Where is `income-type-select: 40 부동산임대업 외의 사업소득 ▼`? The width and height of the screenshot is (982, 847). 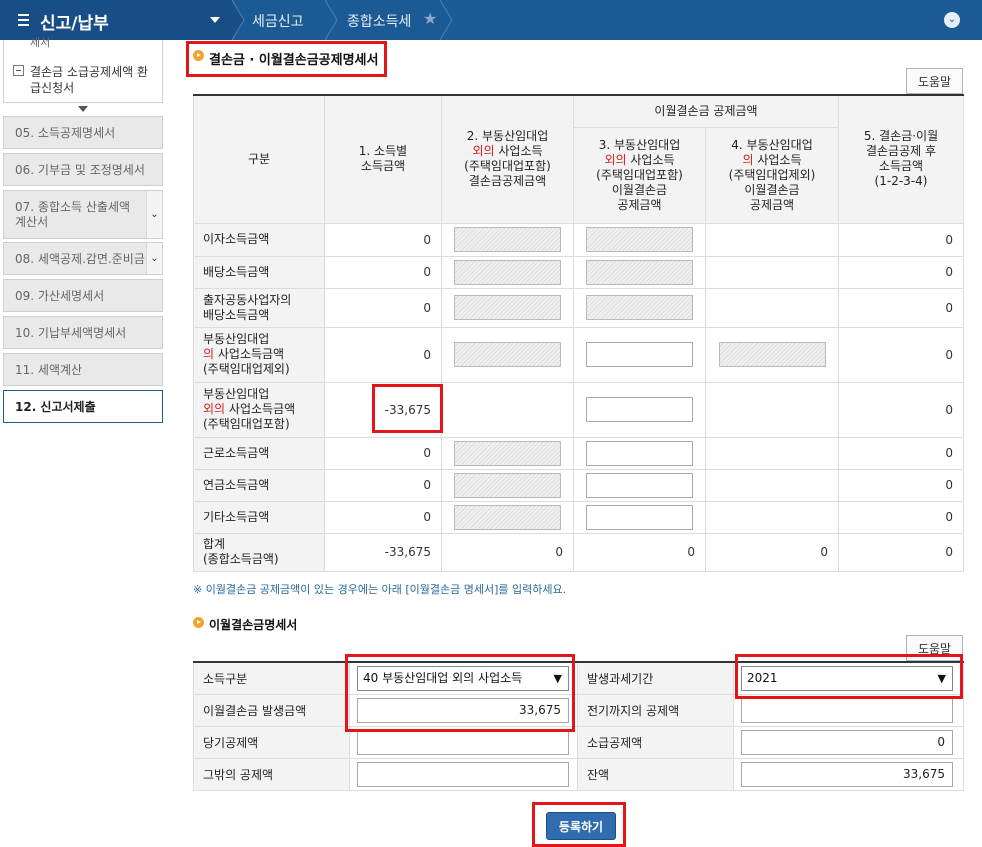 income-type-select: 40 부동산임대업 외의 사업소득 ▼ is located at coordinates (463, 678).